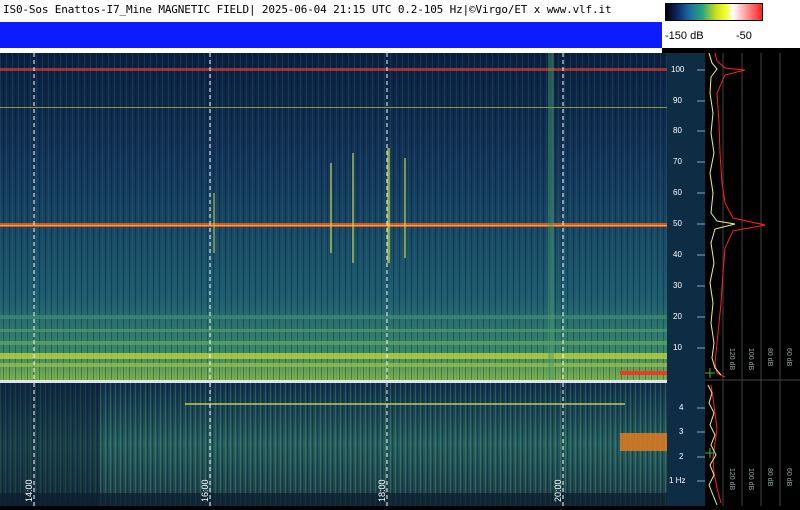 The height and width of the screenshot is (510, 800). I want to click on freq-label: 3, so click(681, 431).